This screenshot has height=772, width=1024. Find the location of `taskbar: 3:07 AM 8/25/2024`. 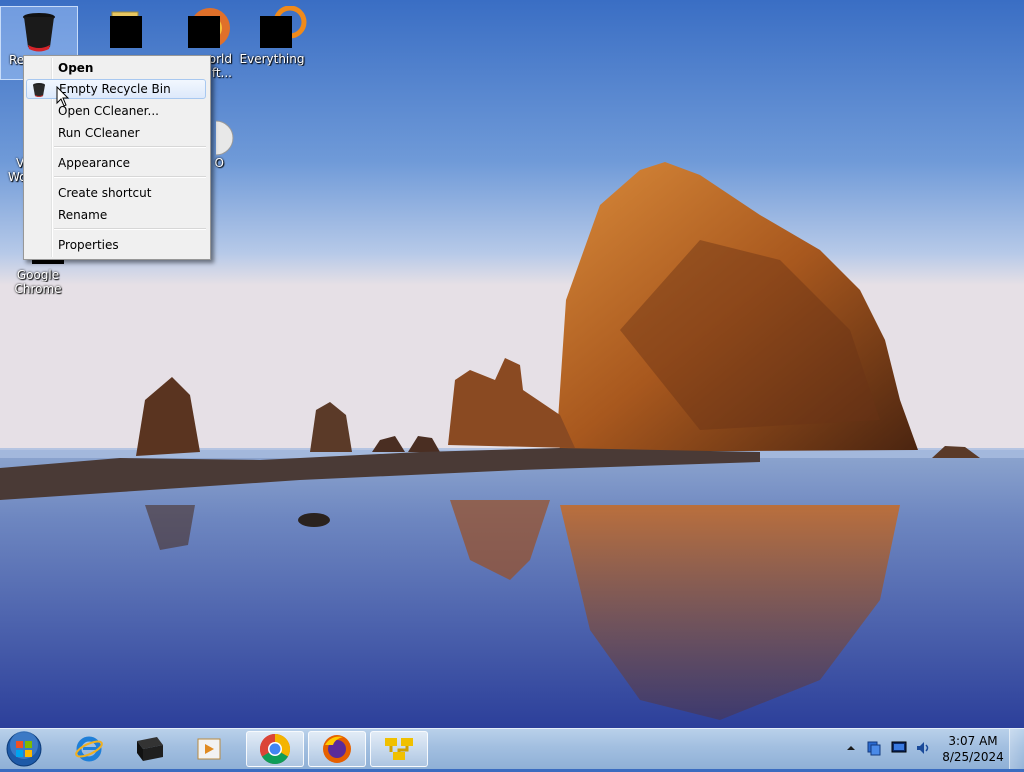

taskbar: 3:07 AM 8/25/2024 is located at coordinates (512, 748).